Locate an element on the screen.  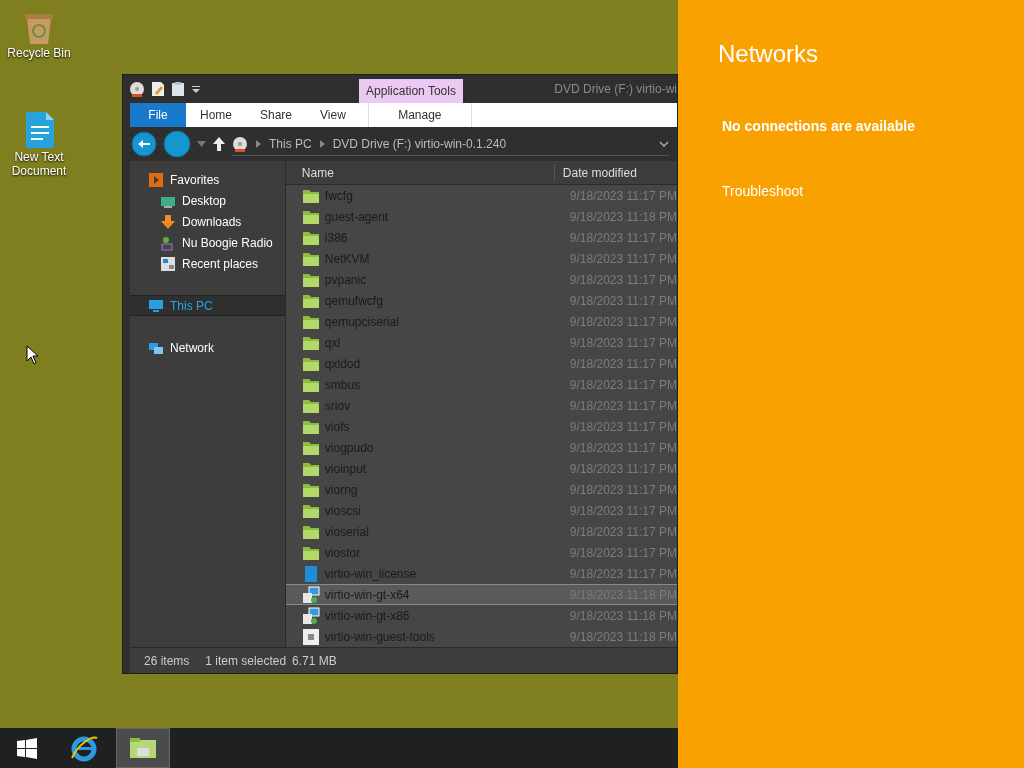
breadcrumb-item: This PC is located at coordinates (290, 143).